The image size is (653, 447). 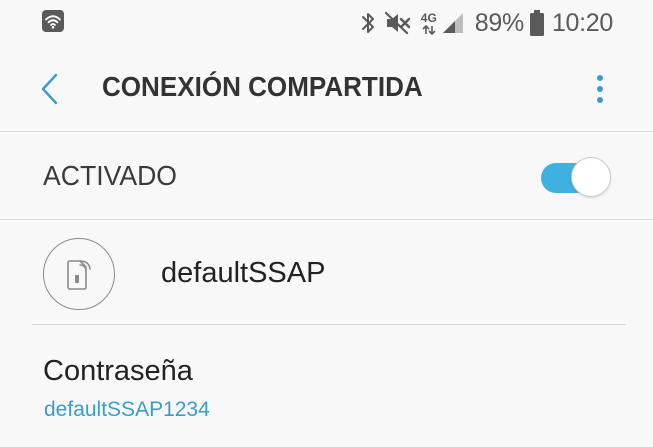 What do you see at coordinates (499, 22) in the screenshot?
I see `battery-percent: 89%` at bounding box center [499, 22].